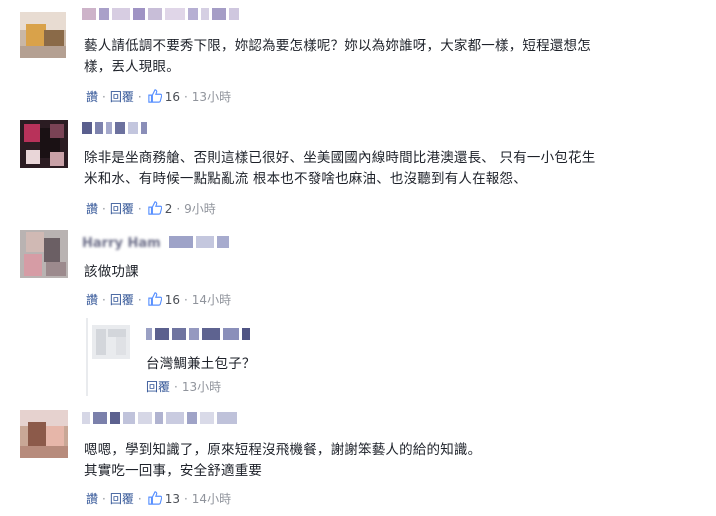 This screenshot has height=516, width=716. I want to click on comment-line: 藝人請低調不要秀下限，妳認為要怎樣呢？妳以為妳誰呀，大家都一樣，短程還想怎, so click(337, 46).